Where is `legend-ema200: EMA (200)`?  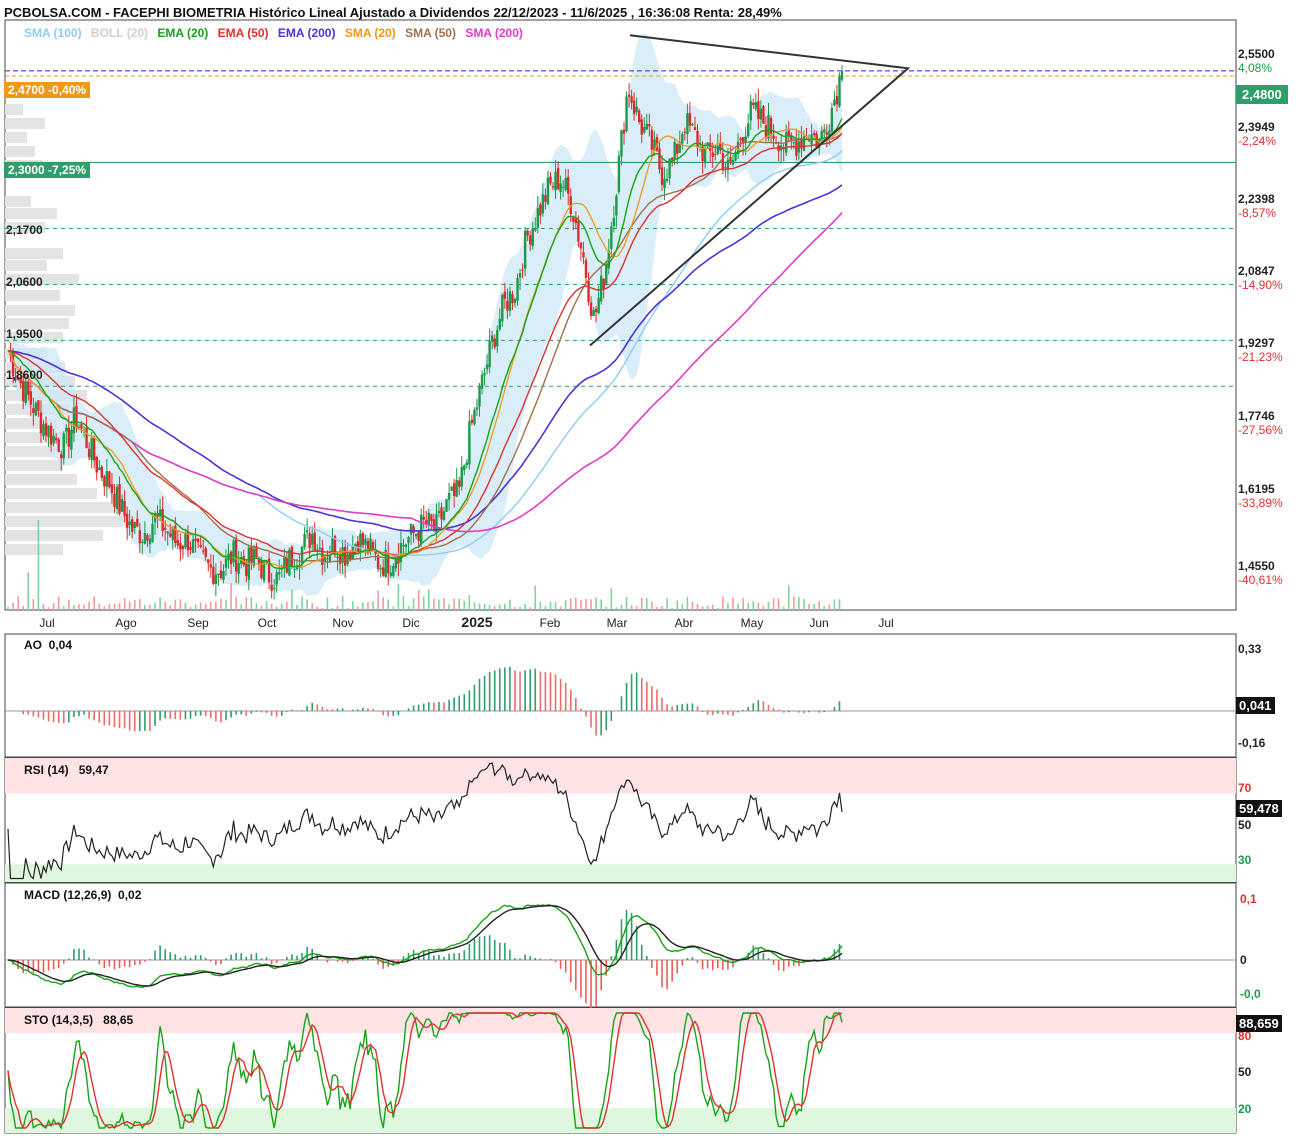
legend-ema200: EMA (200) is located at coordinates (306, 33).